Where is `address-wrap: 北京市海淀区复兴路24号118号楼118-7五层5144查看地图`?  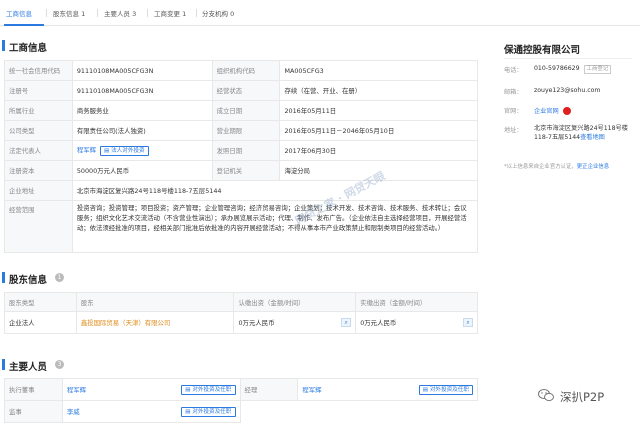 address-wrap: 北京市海淀区复兴路24号118号楼118-7五层5144查看地图 is located at coordinates (582, 133).